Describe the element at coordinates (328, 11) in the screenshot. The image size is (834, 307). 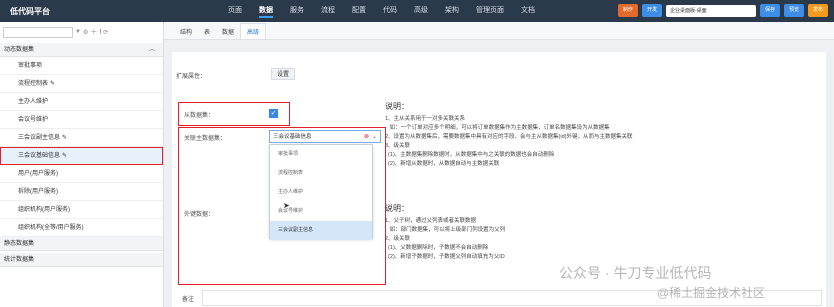
I see `nav-item: 流程` at that location.